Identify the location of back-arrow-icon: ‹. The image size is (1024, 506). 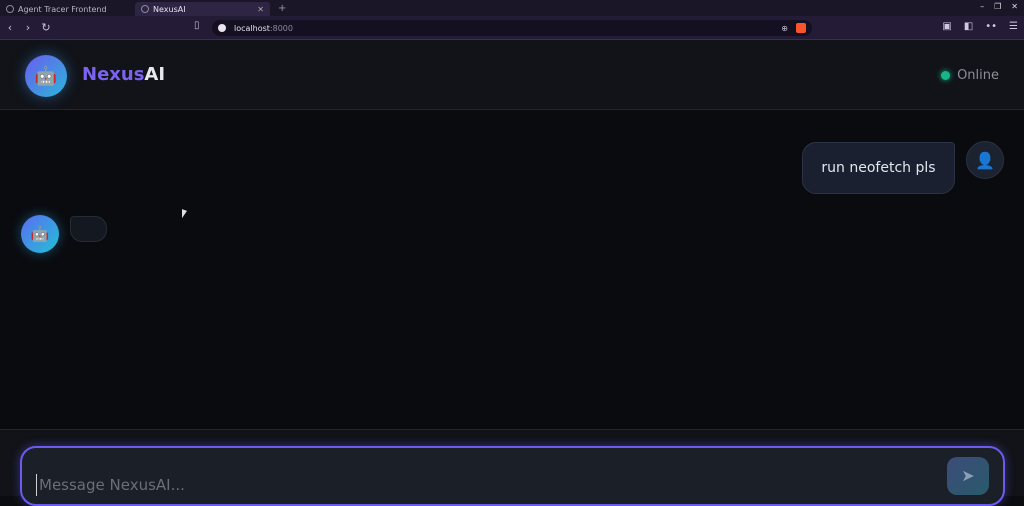
(10, 28).